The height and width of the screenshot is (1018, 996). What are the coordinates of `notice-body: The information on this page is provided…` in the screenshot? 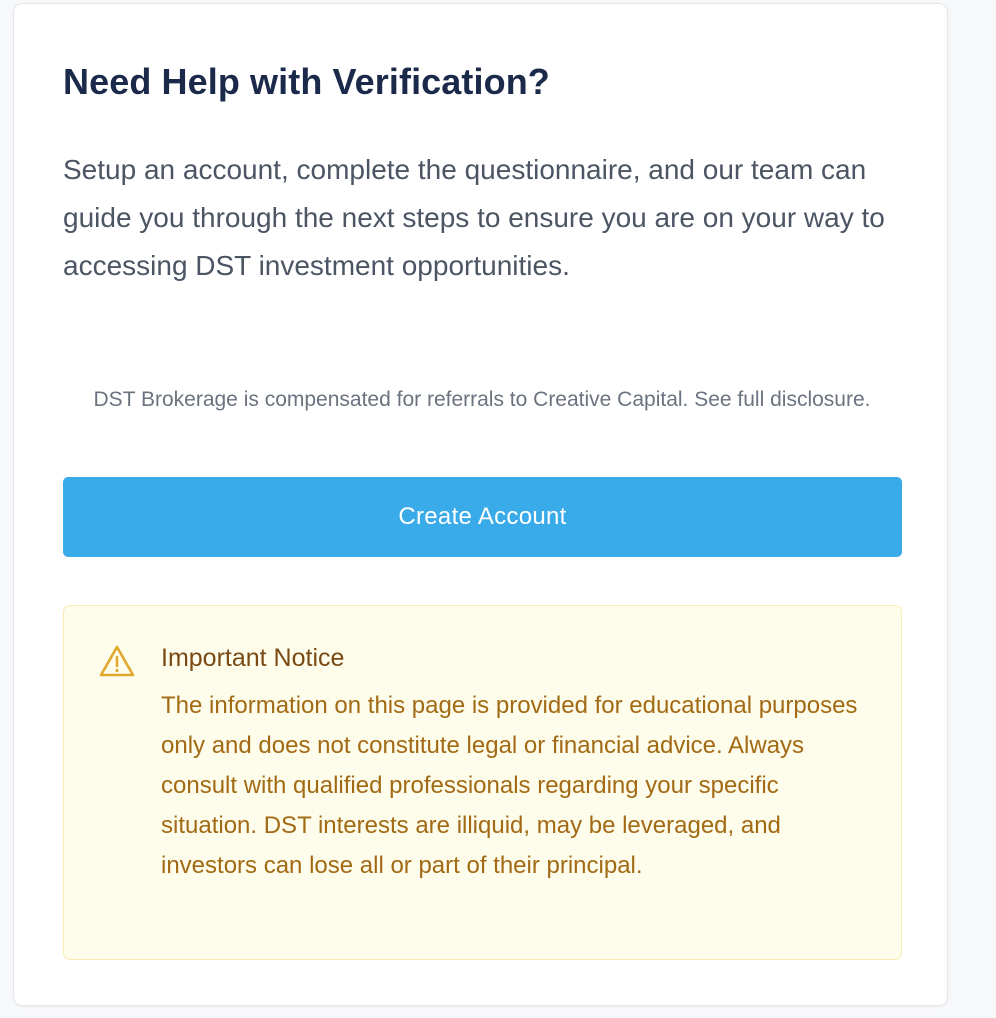 It's located at (509, 785).